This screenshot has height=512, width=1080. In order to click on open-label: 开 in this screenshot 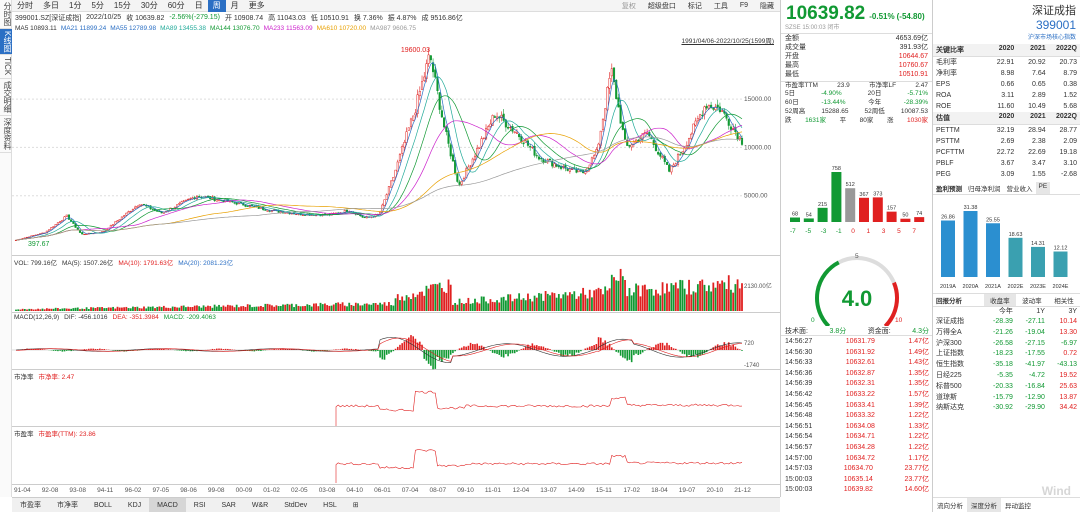, I will do `click(228, 18)`.